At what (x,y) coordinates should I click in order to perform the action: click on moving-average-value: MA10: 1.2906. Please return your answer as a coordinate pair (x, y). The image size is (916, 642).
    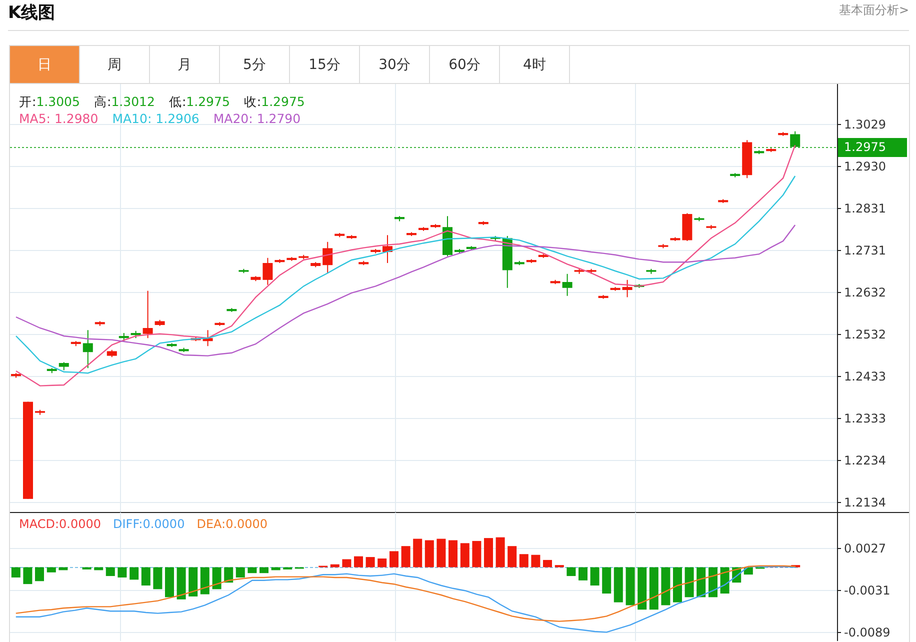
    Looking at the image, I should click on (156, 118).